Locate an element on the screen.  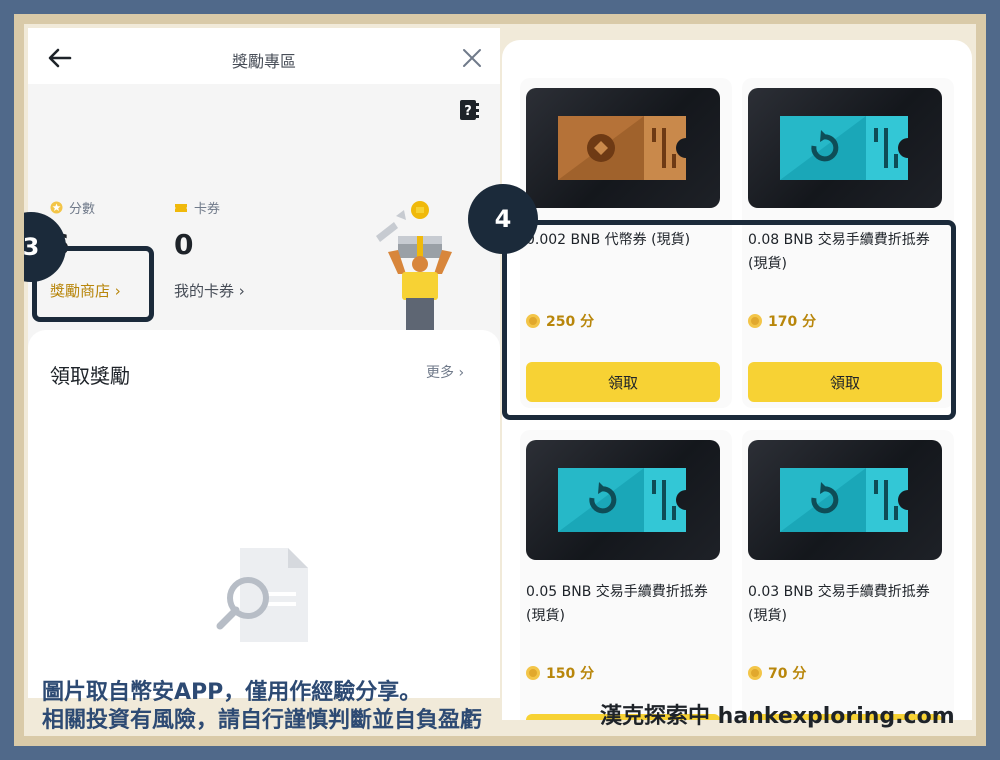
caption-line-2: 相關投資有風險，請自行謹慎判斷並自負盈虧 is located at coordinates (262, 720).